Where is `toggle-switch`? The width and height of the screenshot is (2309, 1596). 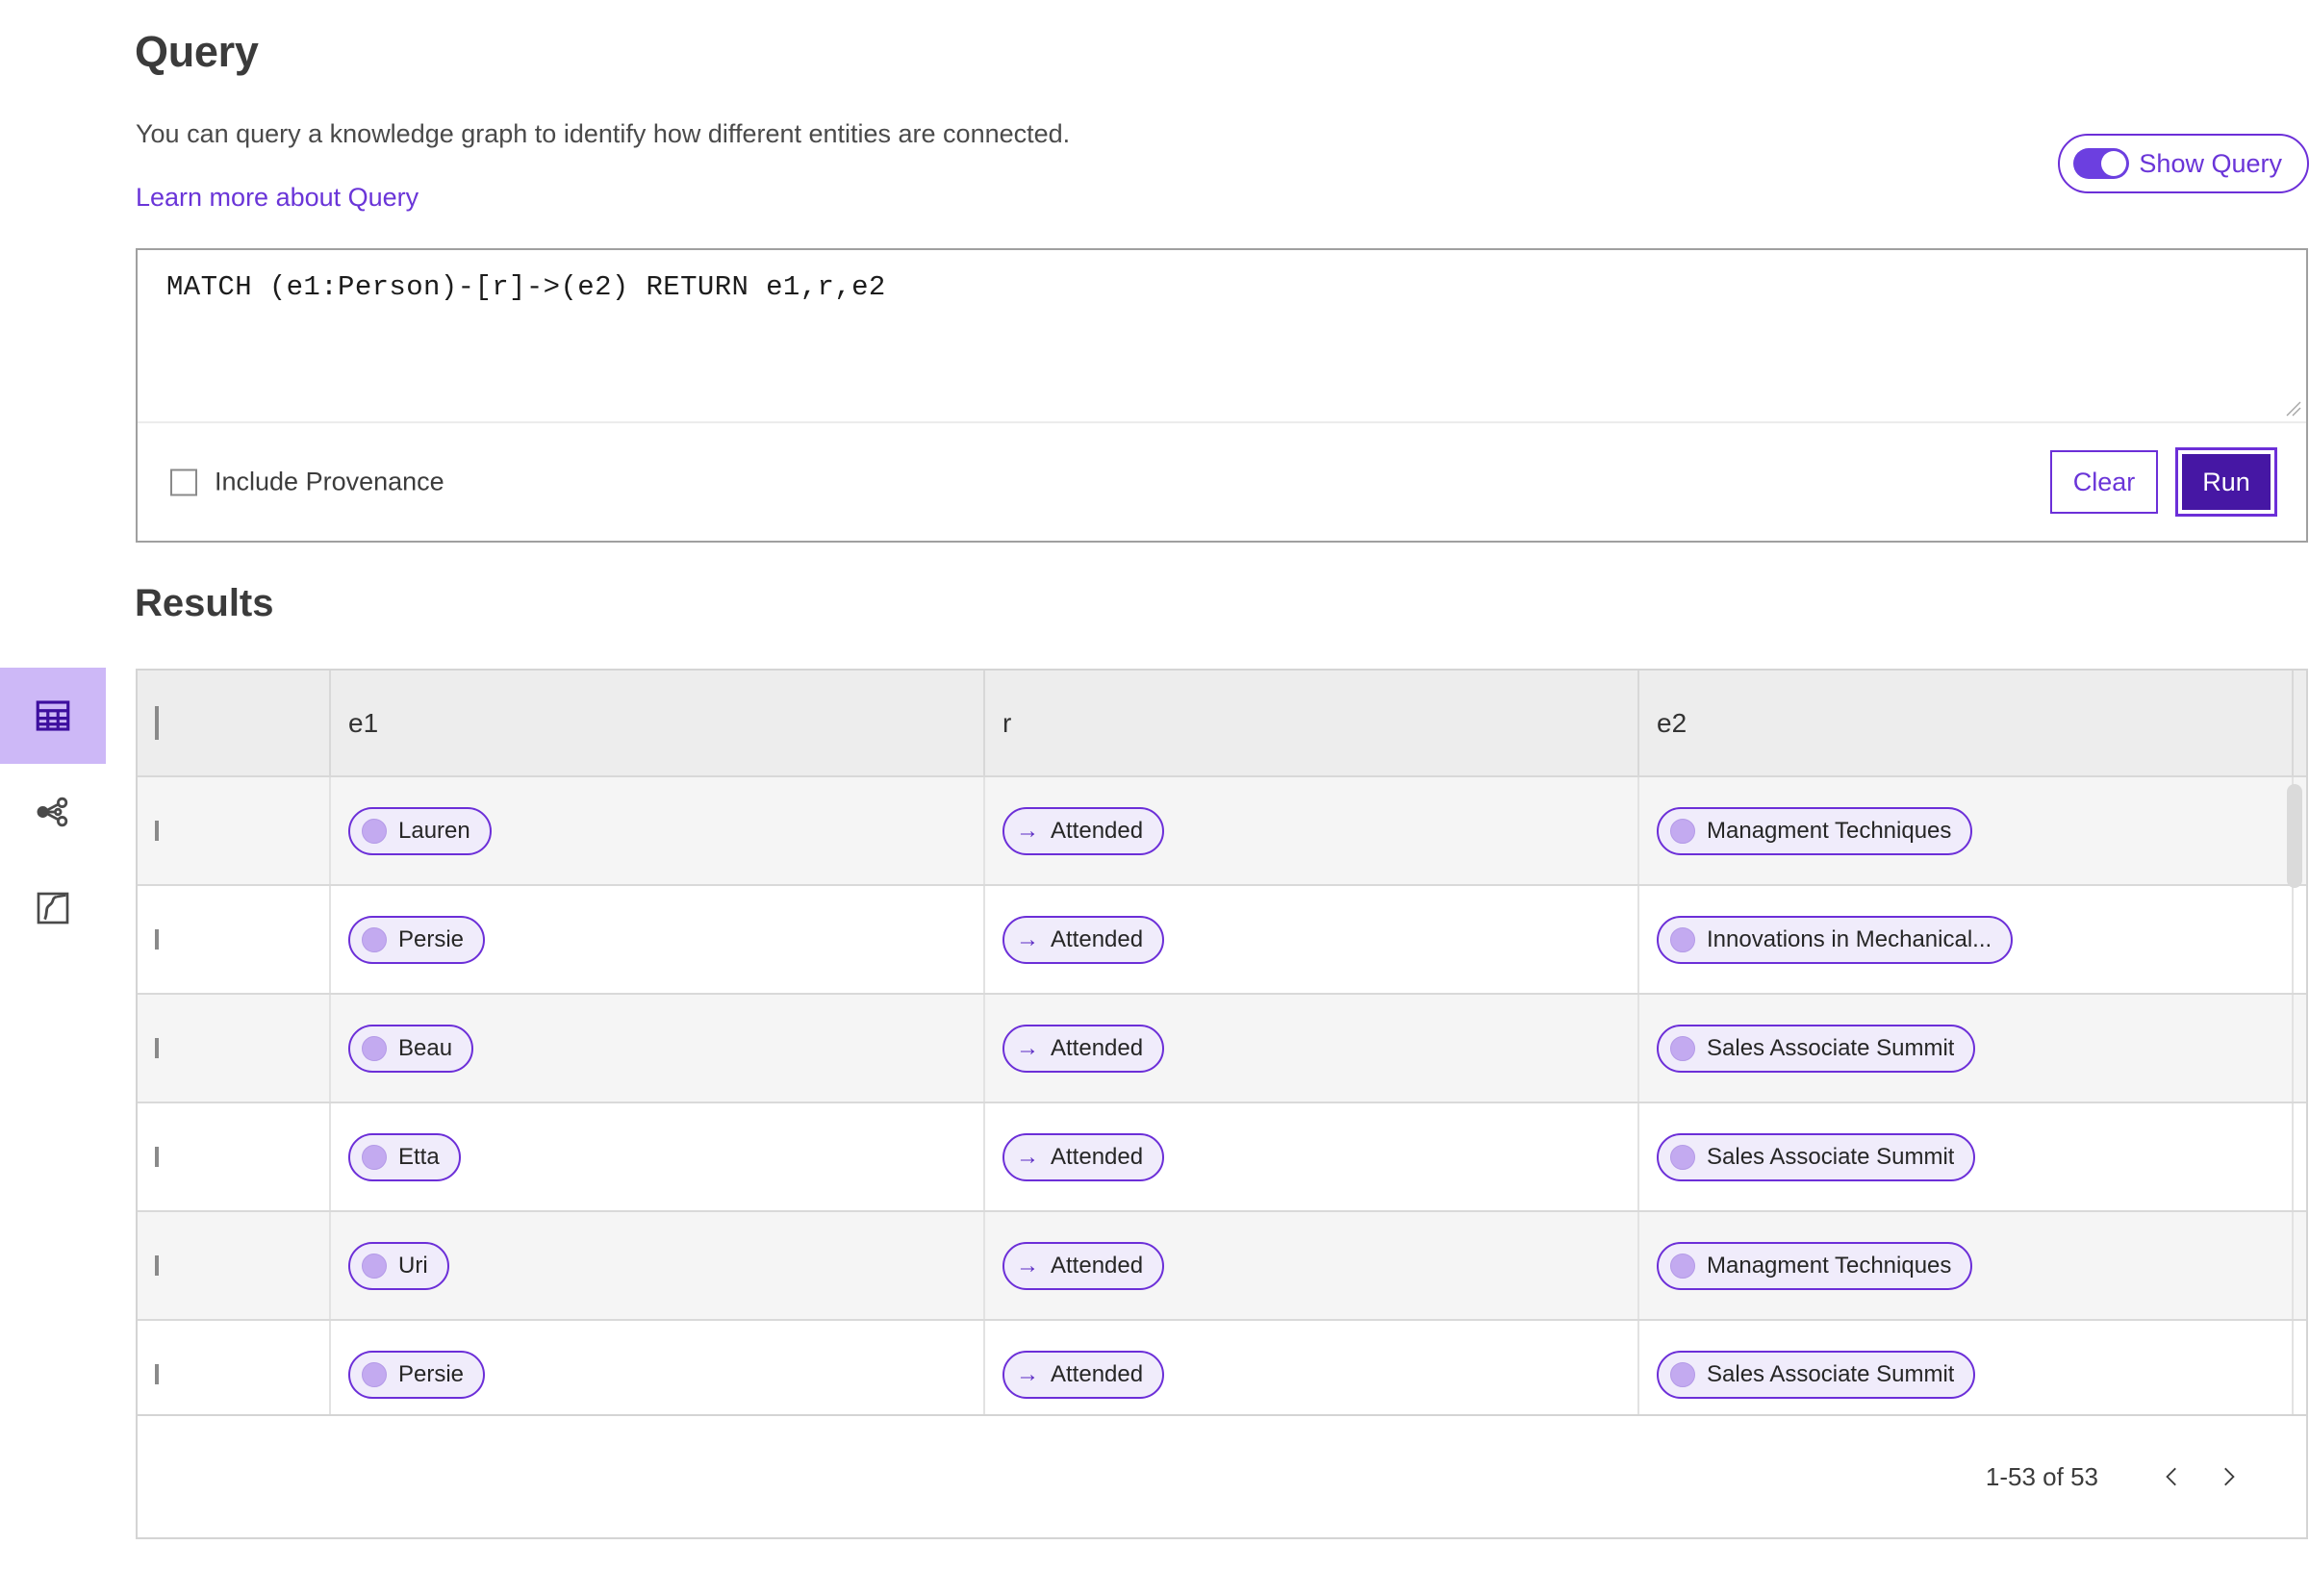
toggle-switch is located at coordinates (2101, 163).